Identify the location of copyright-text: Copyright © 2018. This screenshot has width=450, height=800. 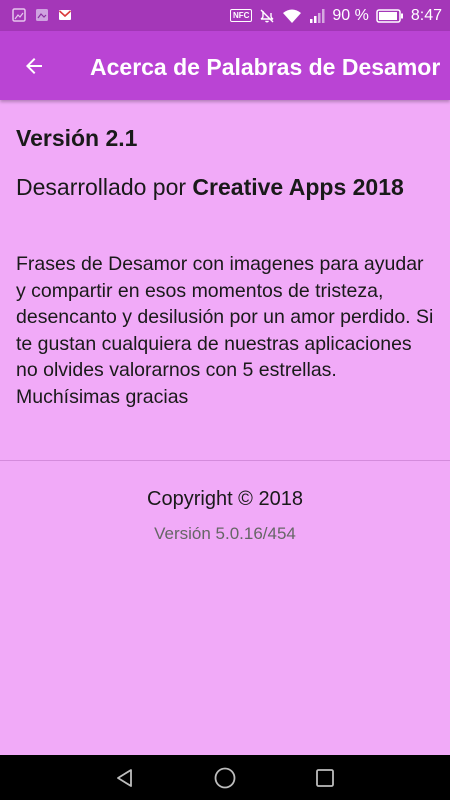
(225, 499).